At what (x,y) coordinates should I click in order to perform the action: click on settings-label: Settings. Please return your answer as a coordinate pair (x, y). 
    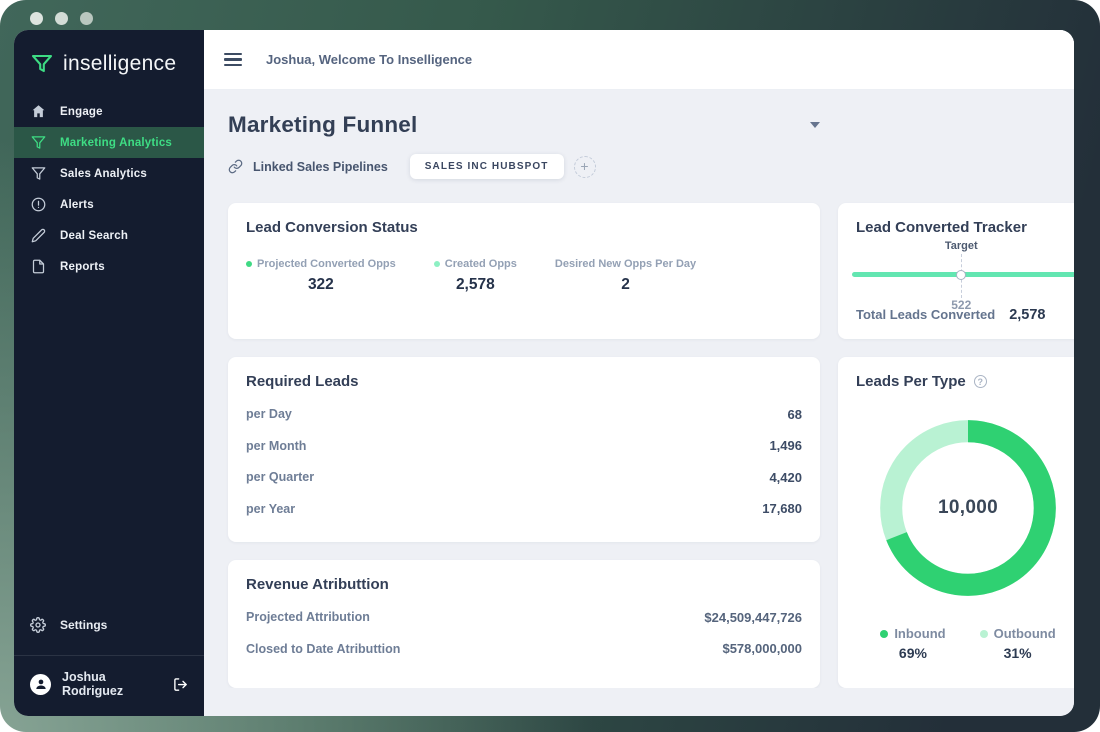
    Looking at the image, I should click on (84, 625).